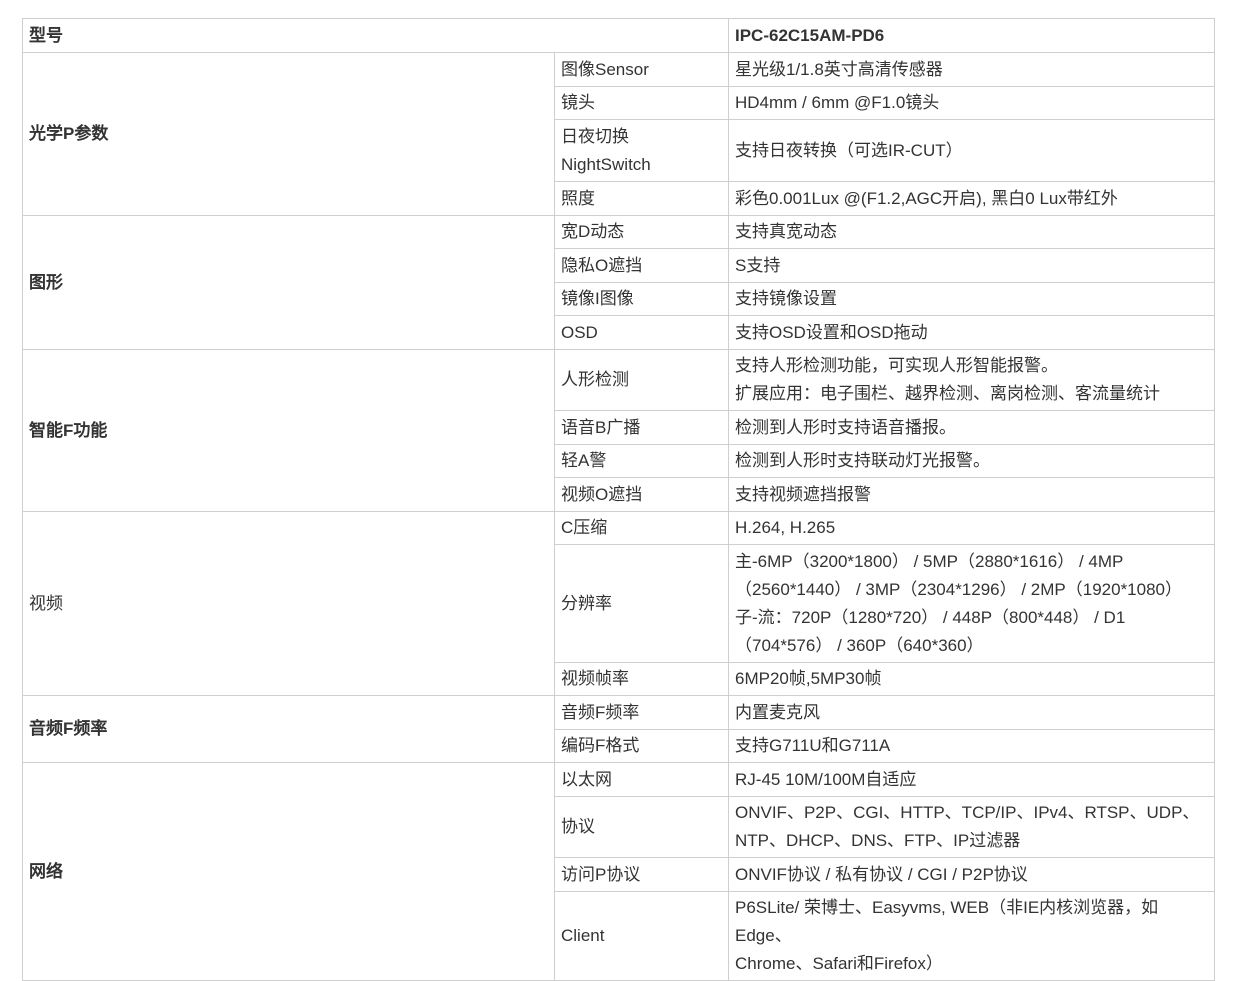 The width and height of the screenshot is (1248, 981). Describe the element at coordinates (971, 332) in the screenshot. I see `value-cell: 支持OSD设置和OSD拖动` at that location.